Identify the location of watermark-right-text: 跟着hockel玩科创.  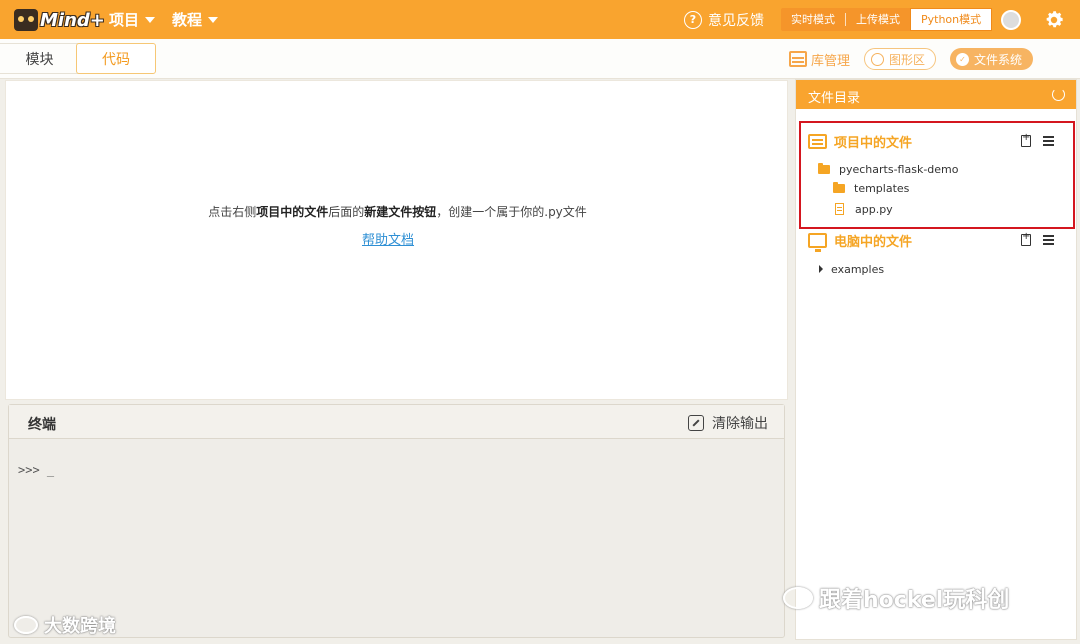
(914, 600).